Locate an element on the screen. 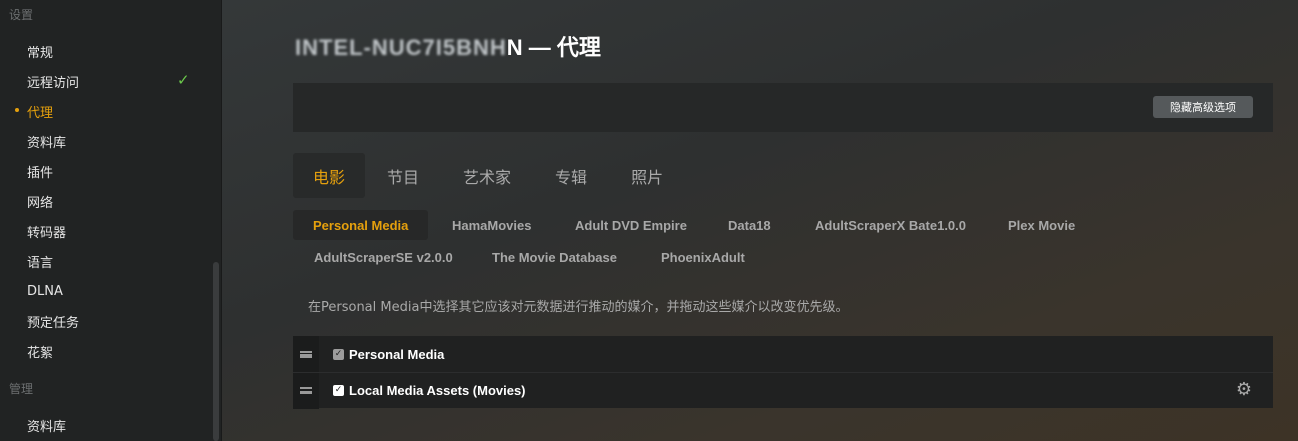 This screenshot has height=441, width=1298. list-item: ✓ Local Media Assets (Movies) ⚙ is located at coordinates (783, 390).